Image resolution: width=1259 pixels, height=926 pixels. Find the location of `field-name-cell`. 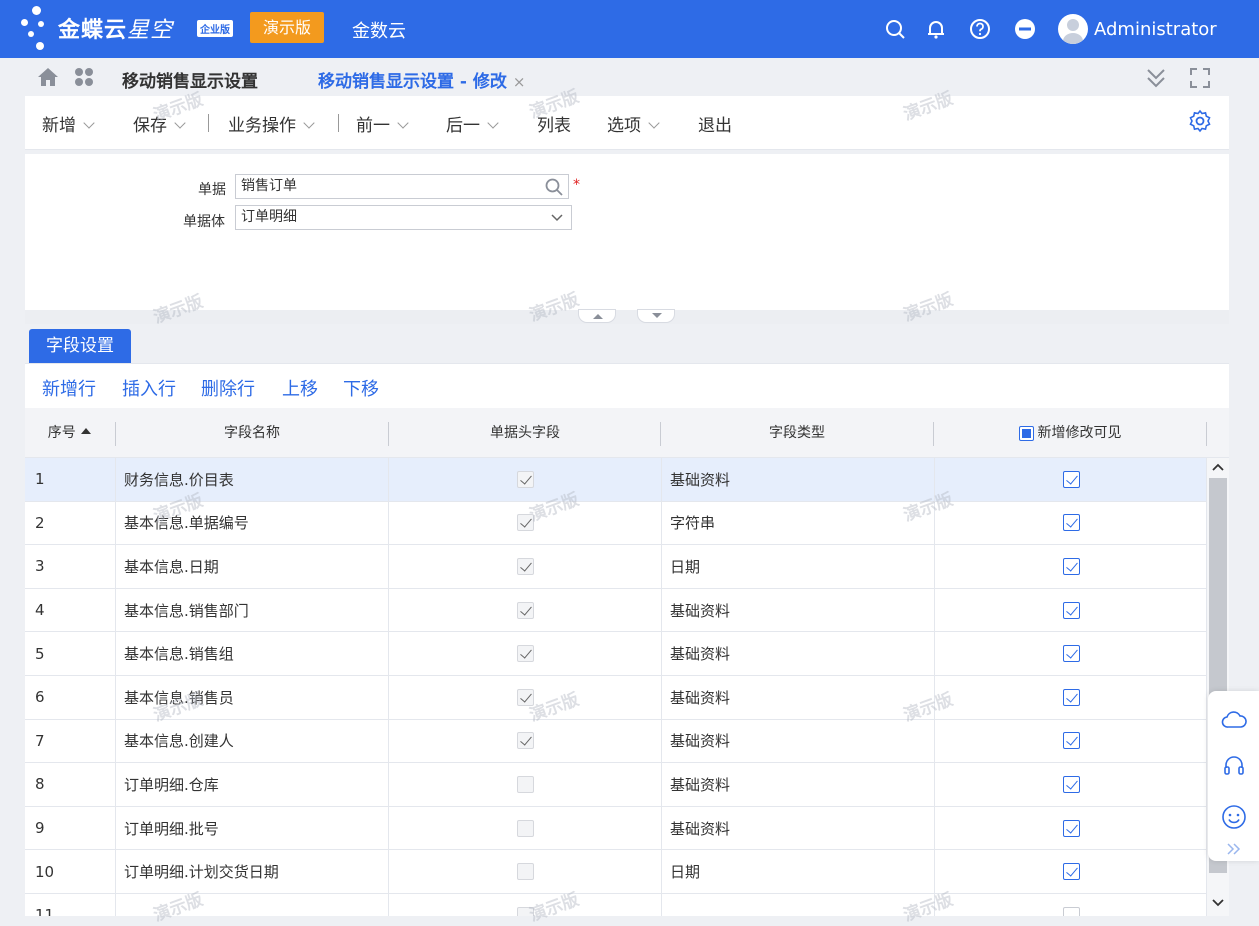

field-name-cell is located at coordinates (252, 905).